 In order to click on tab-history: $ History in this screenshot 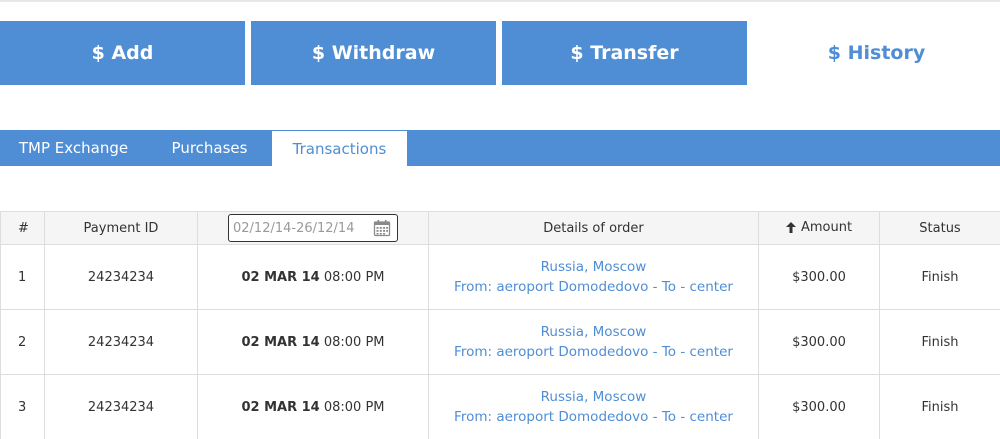, I will do `click(876, 53)`.